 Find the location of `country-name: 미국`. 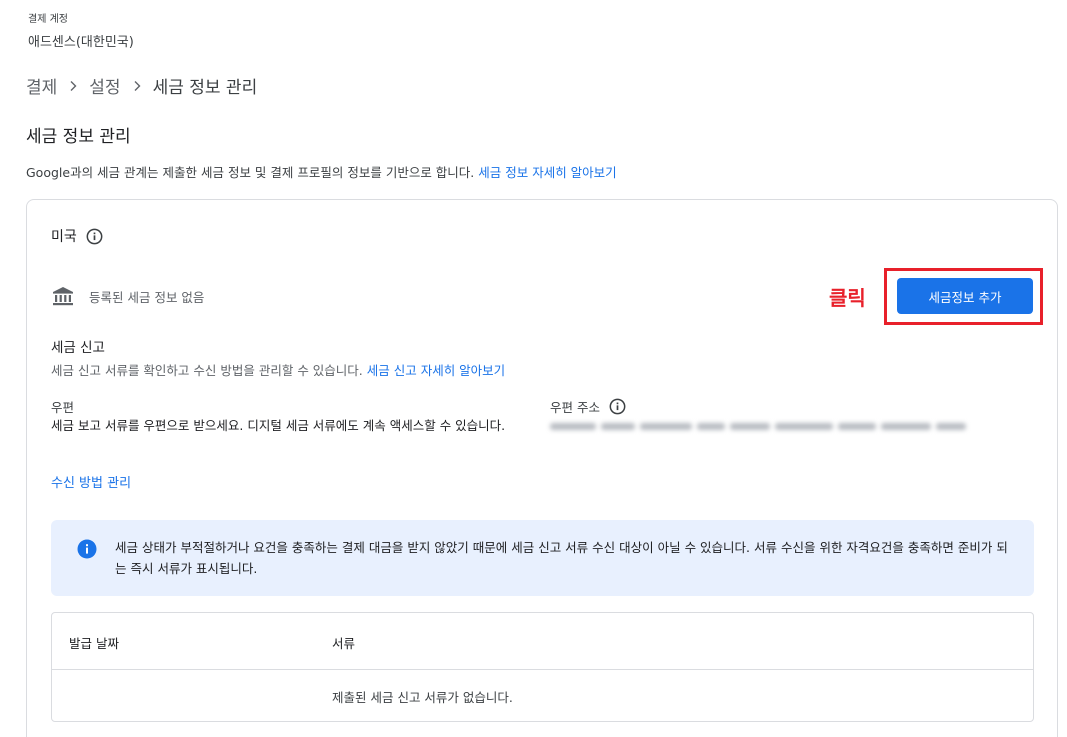

country-name: 미국 is located at coordinates (64, 237).